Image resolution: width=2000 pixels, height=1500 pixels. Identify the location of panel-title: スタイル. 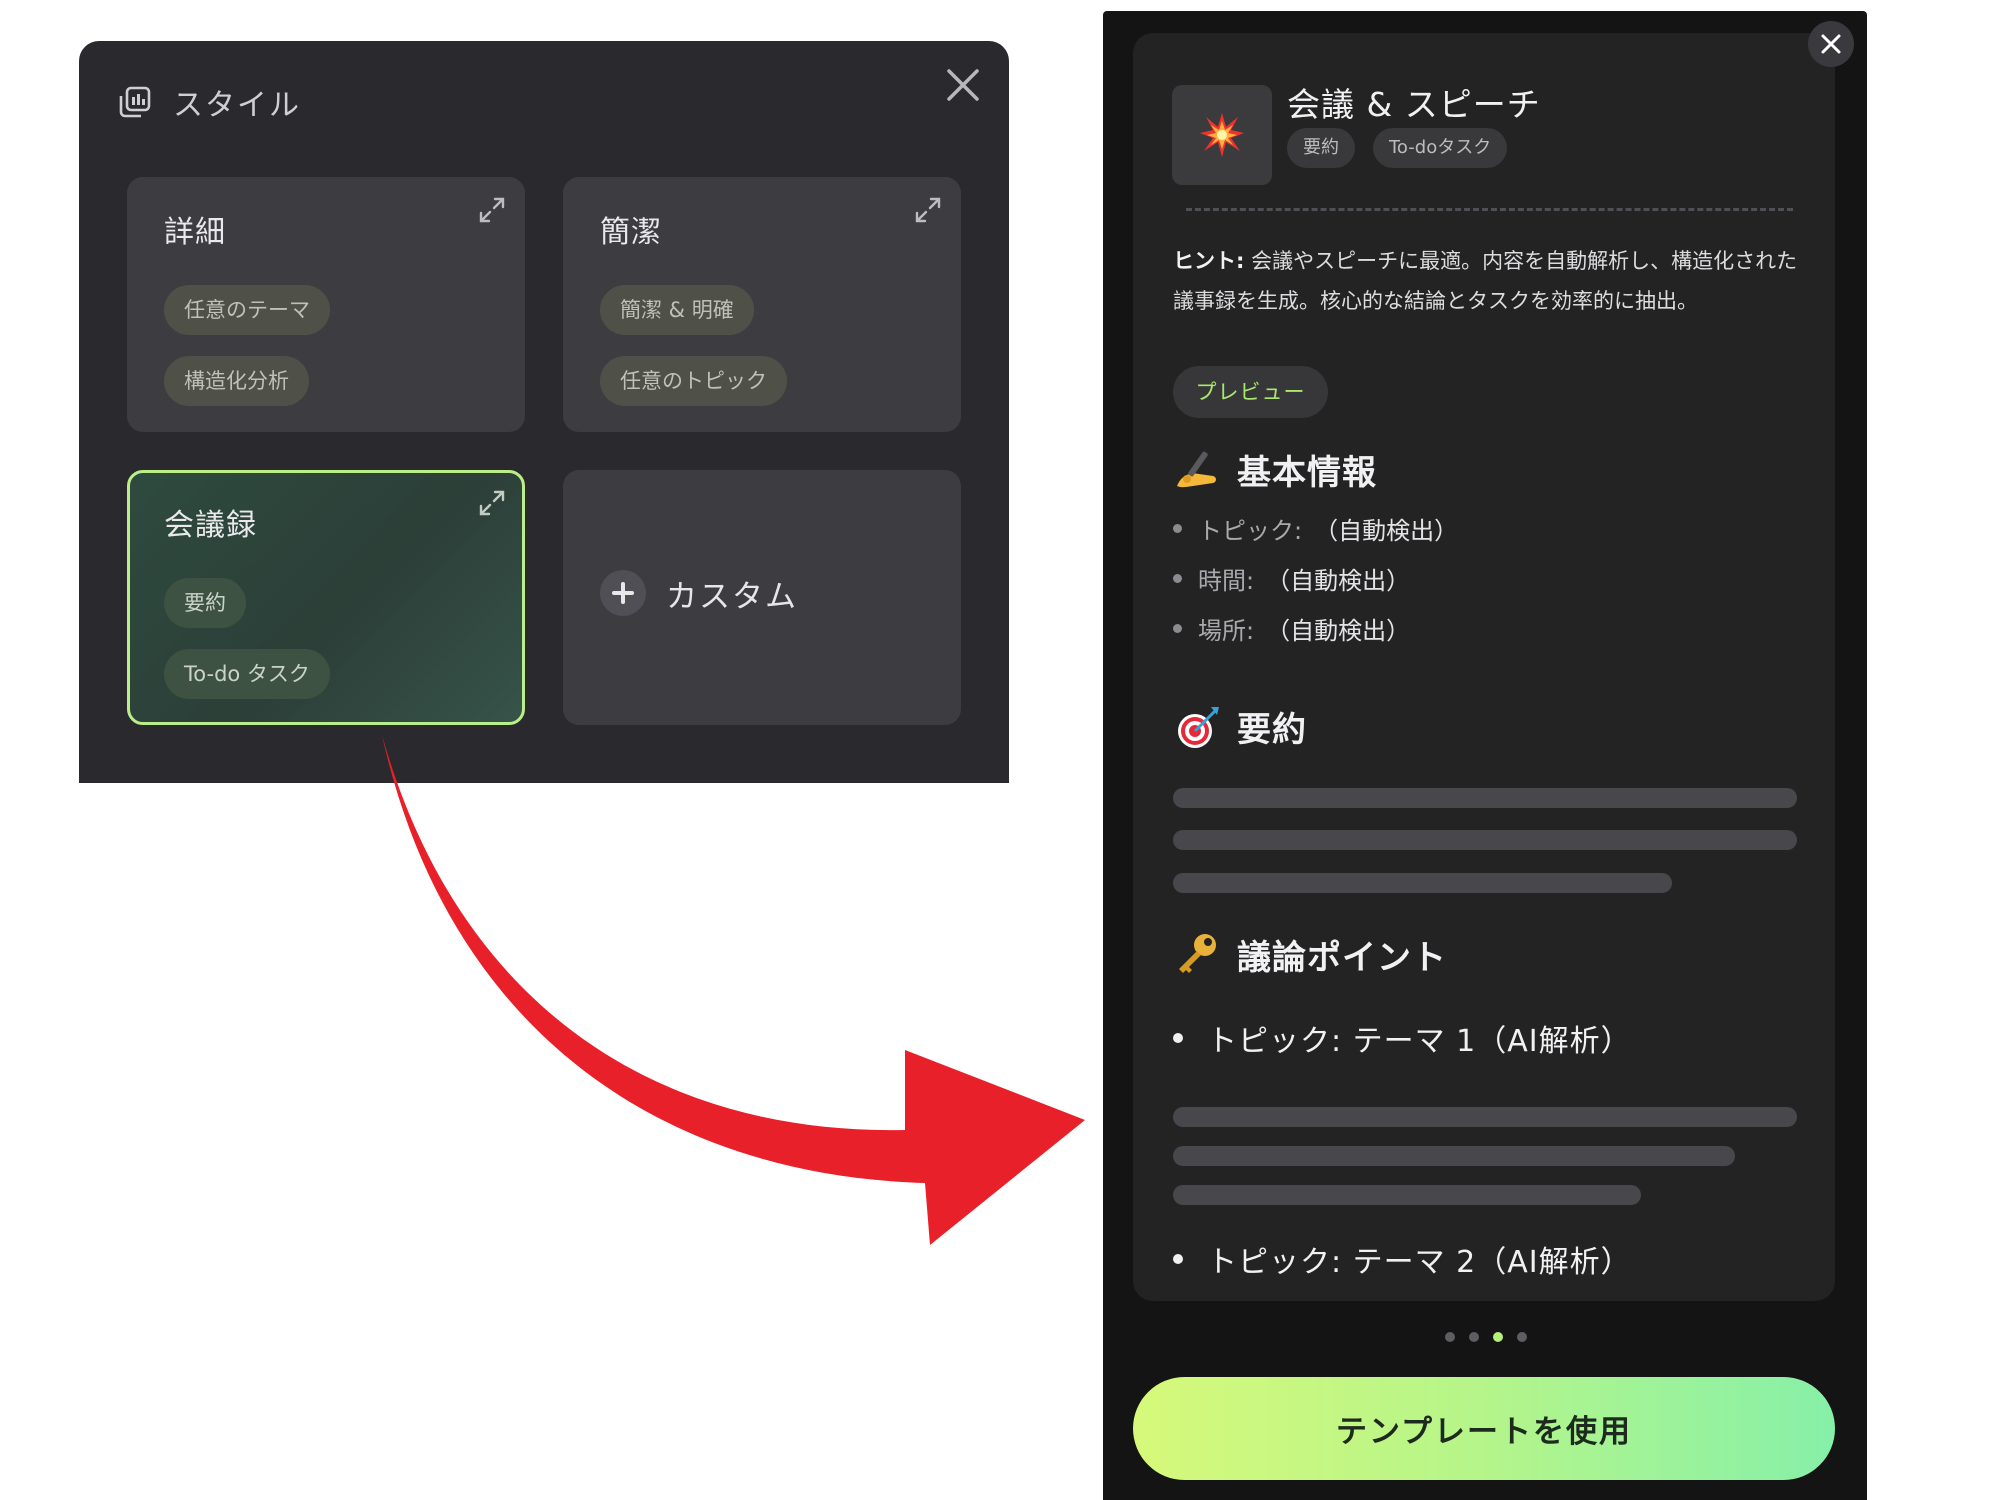
(237, 105).